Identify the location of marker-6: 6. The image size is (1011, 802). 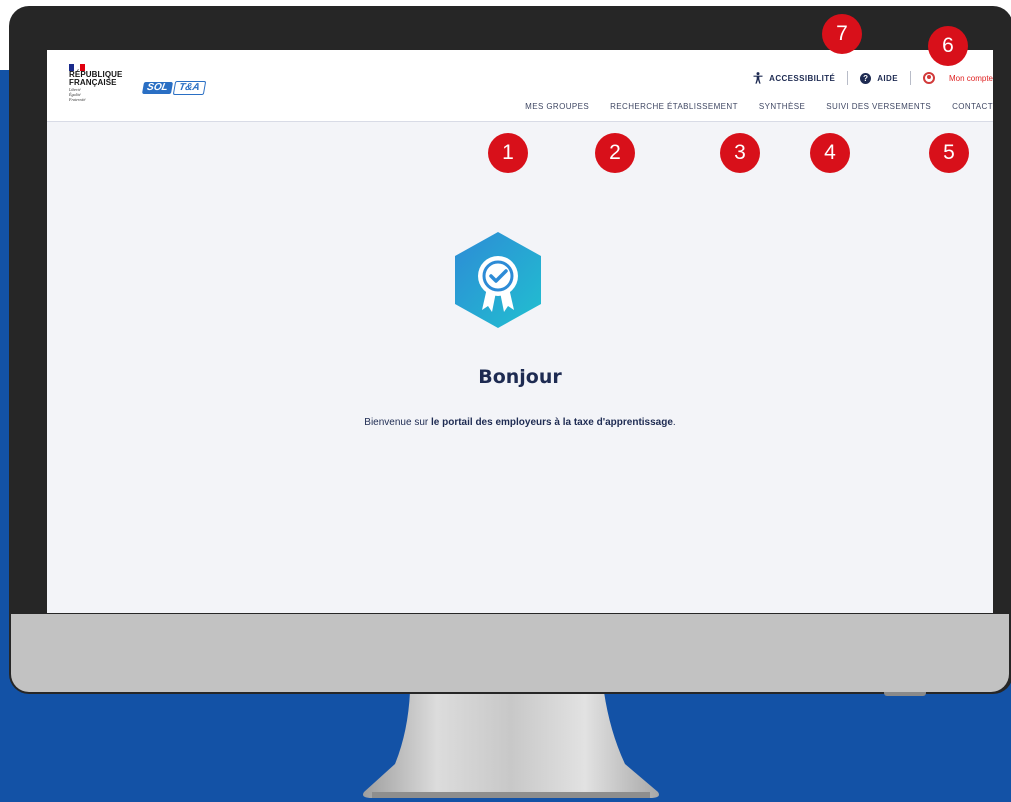
(948, 46).